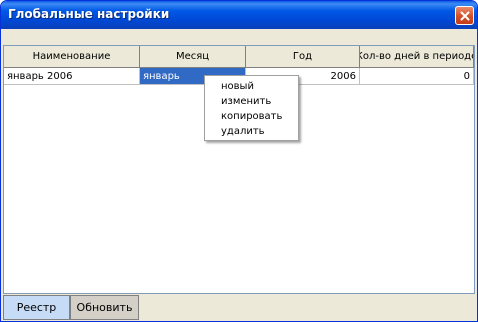 This screenshot has width=478, height=322. Describe the element at coordinates (251, 101) in the screenshot. I see `menu-item-edit: изменить` at that location.